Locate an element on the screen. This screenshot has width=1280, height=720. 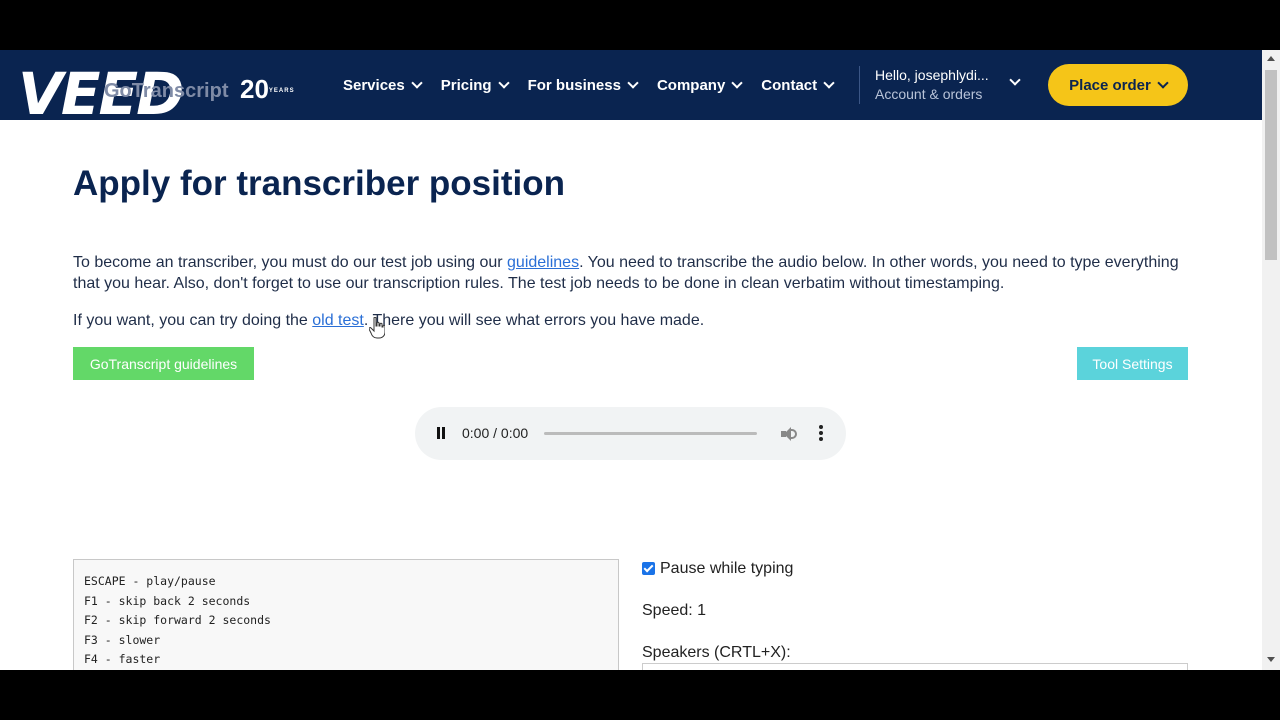
nav-label: Pricing is located at coordinates (466, 85).